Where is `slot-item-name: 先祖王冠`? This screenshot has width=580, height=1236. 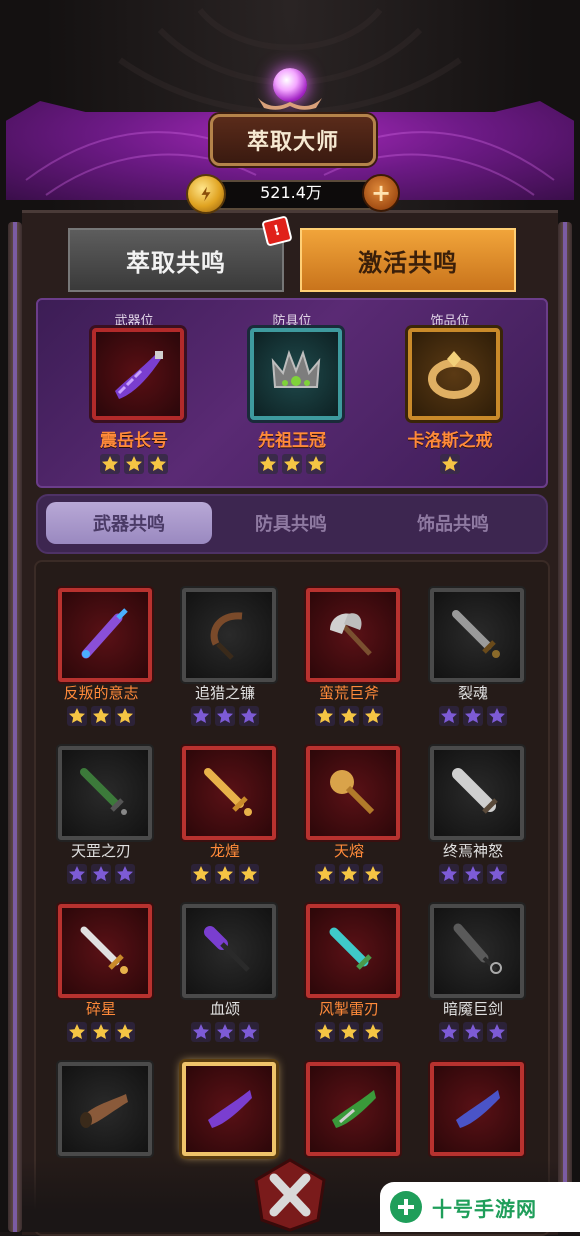 slot-item-name: 先祖王冠 is located at coordinates (292, 441).